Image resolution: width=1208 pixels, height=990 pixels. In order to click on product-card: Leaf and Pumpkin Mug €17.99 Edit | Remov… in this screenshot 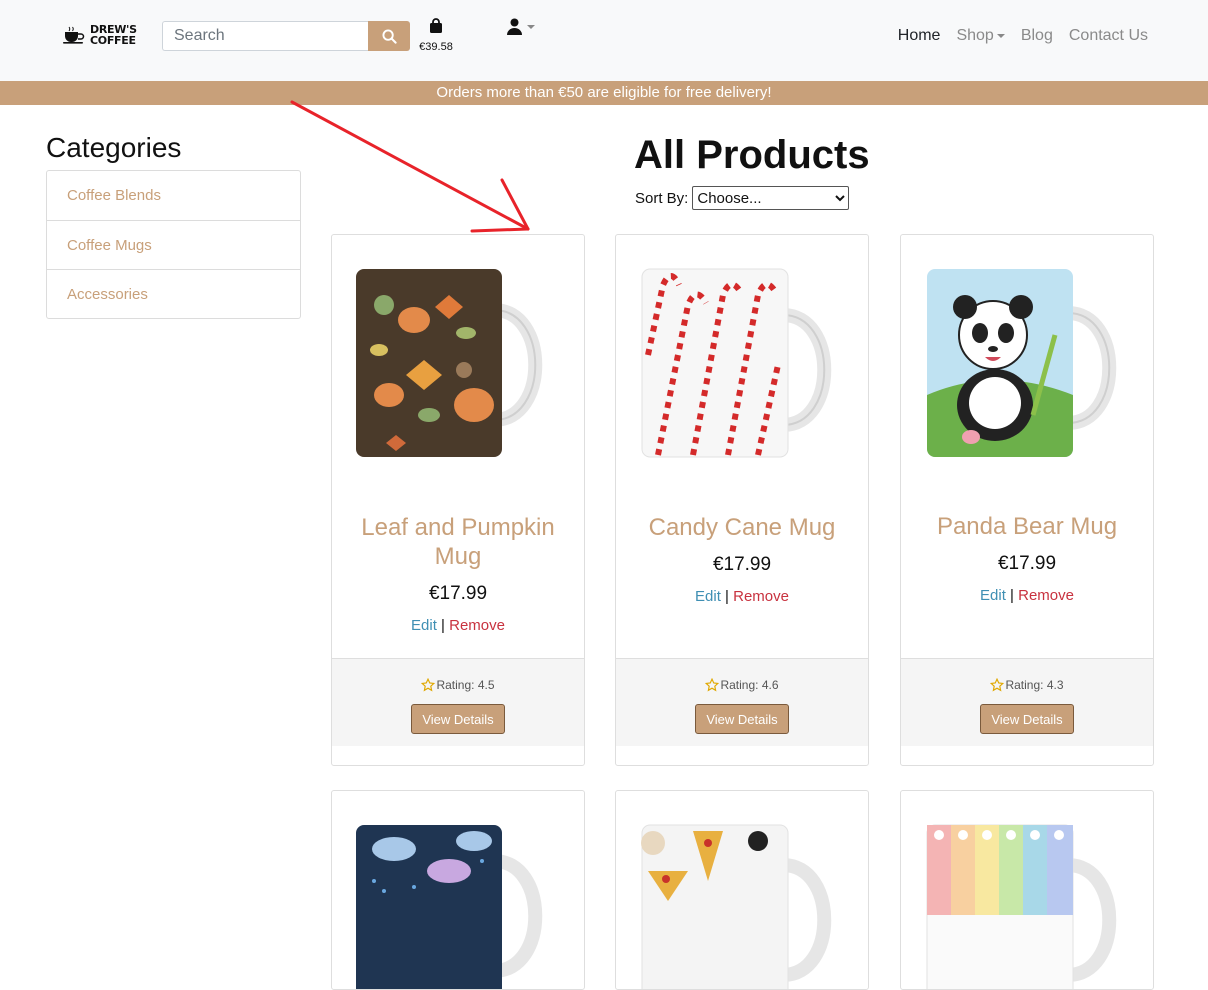, I will do `click(458, 500)`.